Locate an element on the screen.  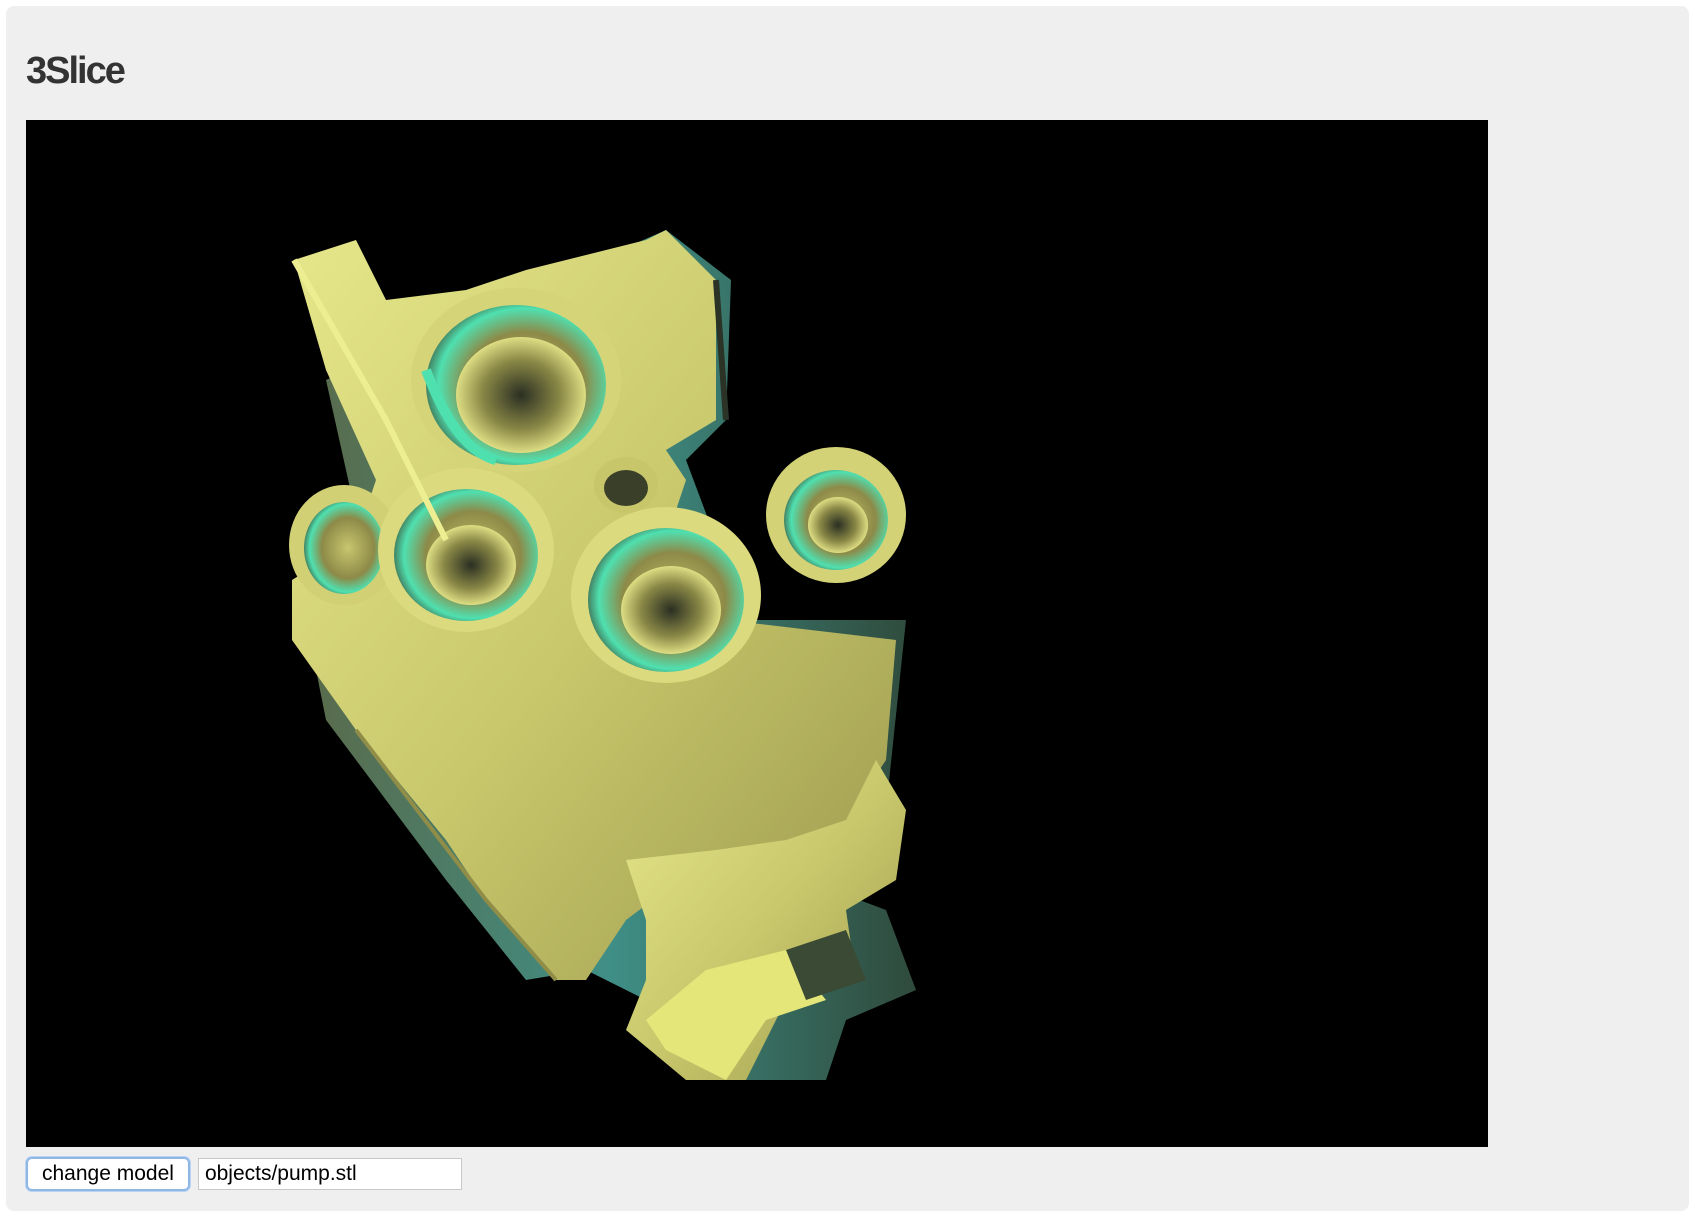
change-model-button: change model is located at coordinates (108, 1174).